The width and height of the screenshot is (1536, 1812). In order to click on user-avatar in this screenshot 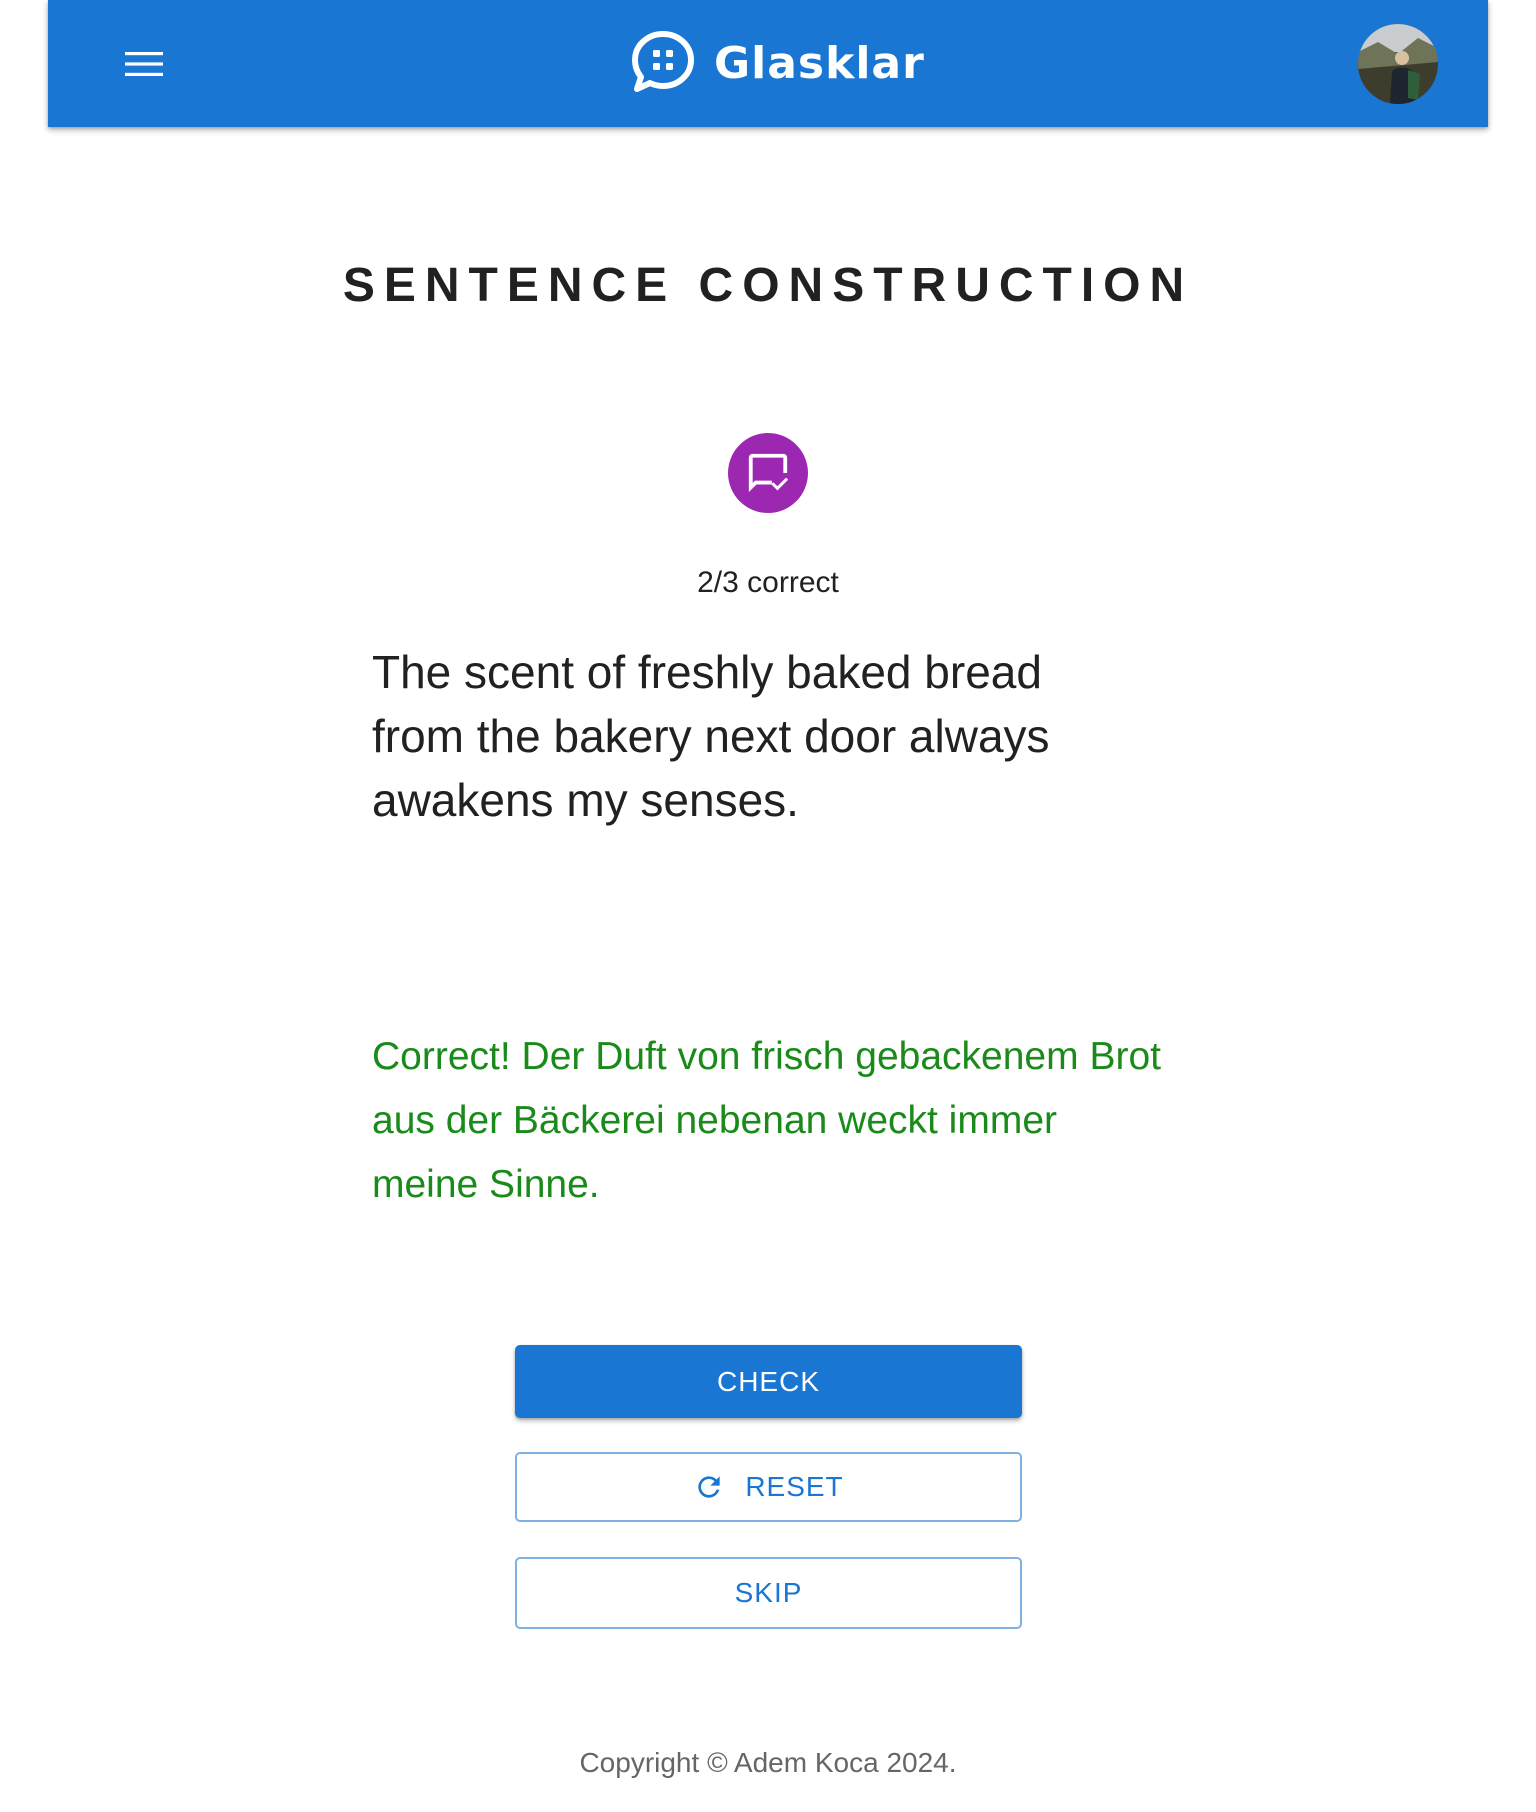, I will do `click(1398, 64)`.